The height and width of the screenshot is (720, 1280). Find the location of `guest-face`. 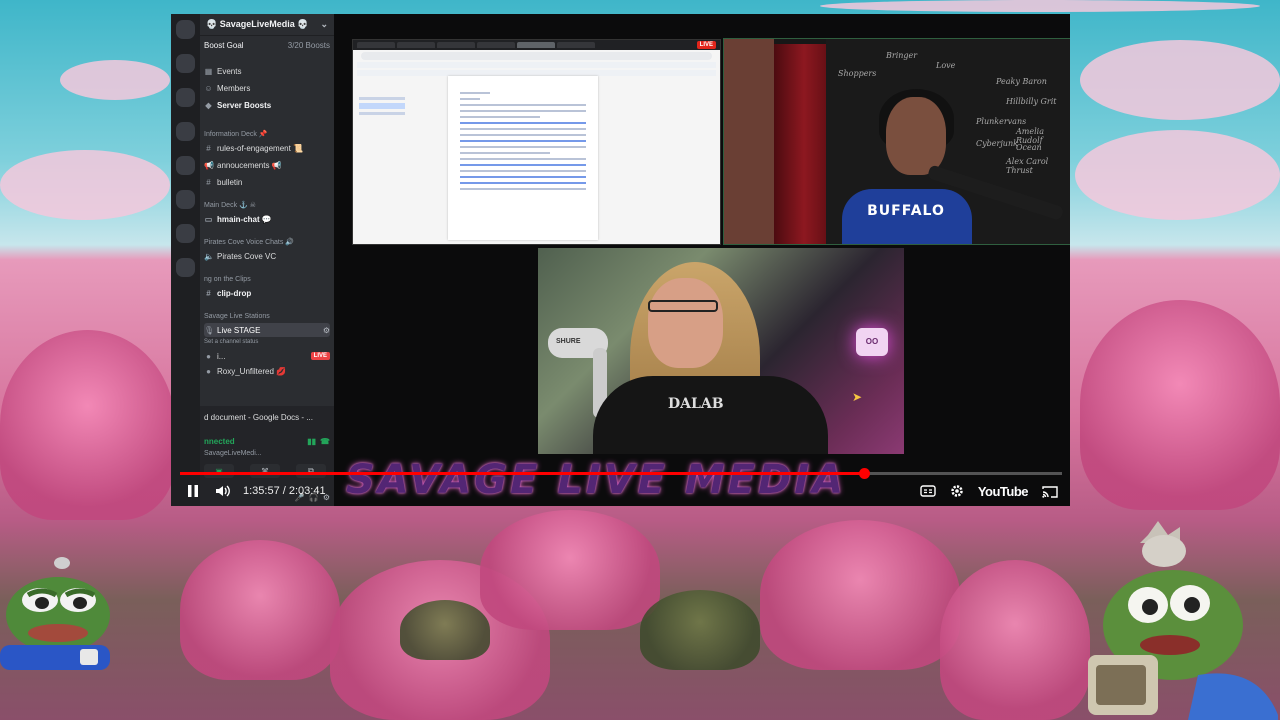

guest-face is located at coordinates (916, 136).